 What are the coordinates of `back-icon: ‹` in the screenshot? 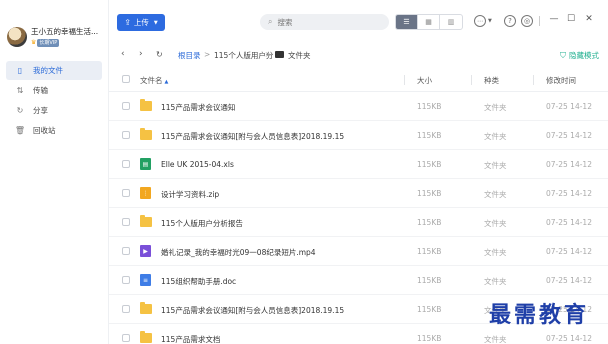 It's located at (123, 54).